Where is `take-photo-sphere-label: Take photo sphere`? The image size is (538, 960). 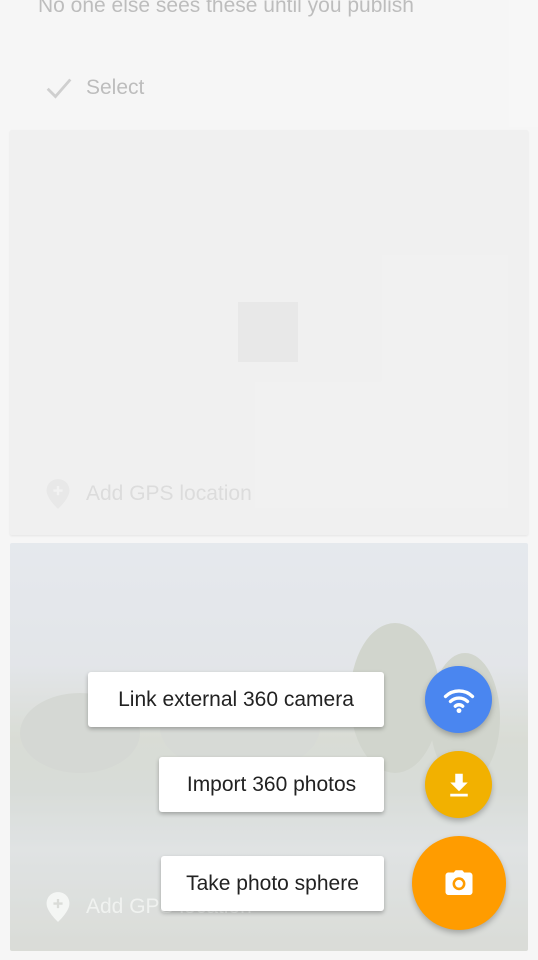 take-photo-sphere-label: Take photo sphere is located at coordinates (272, 883).